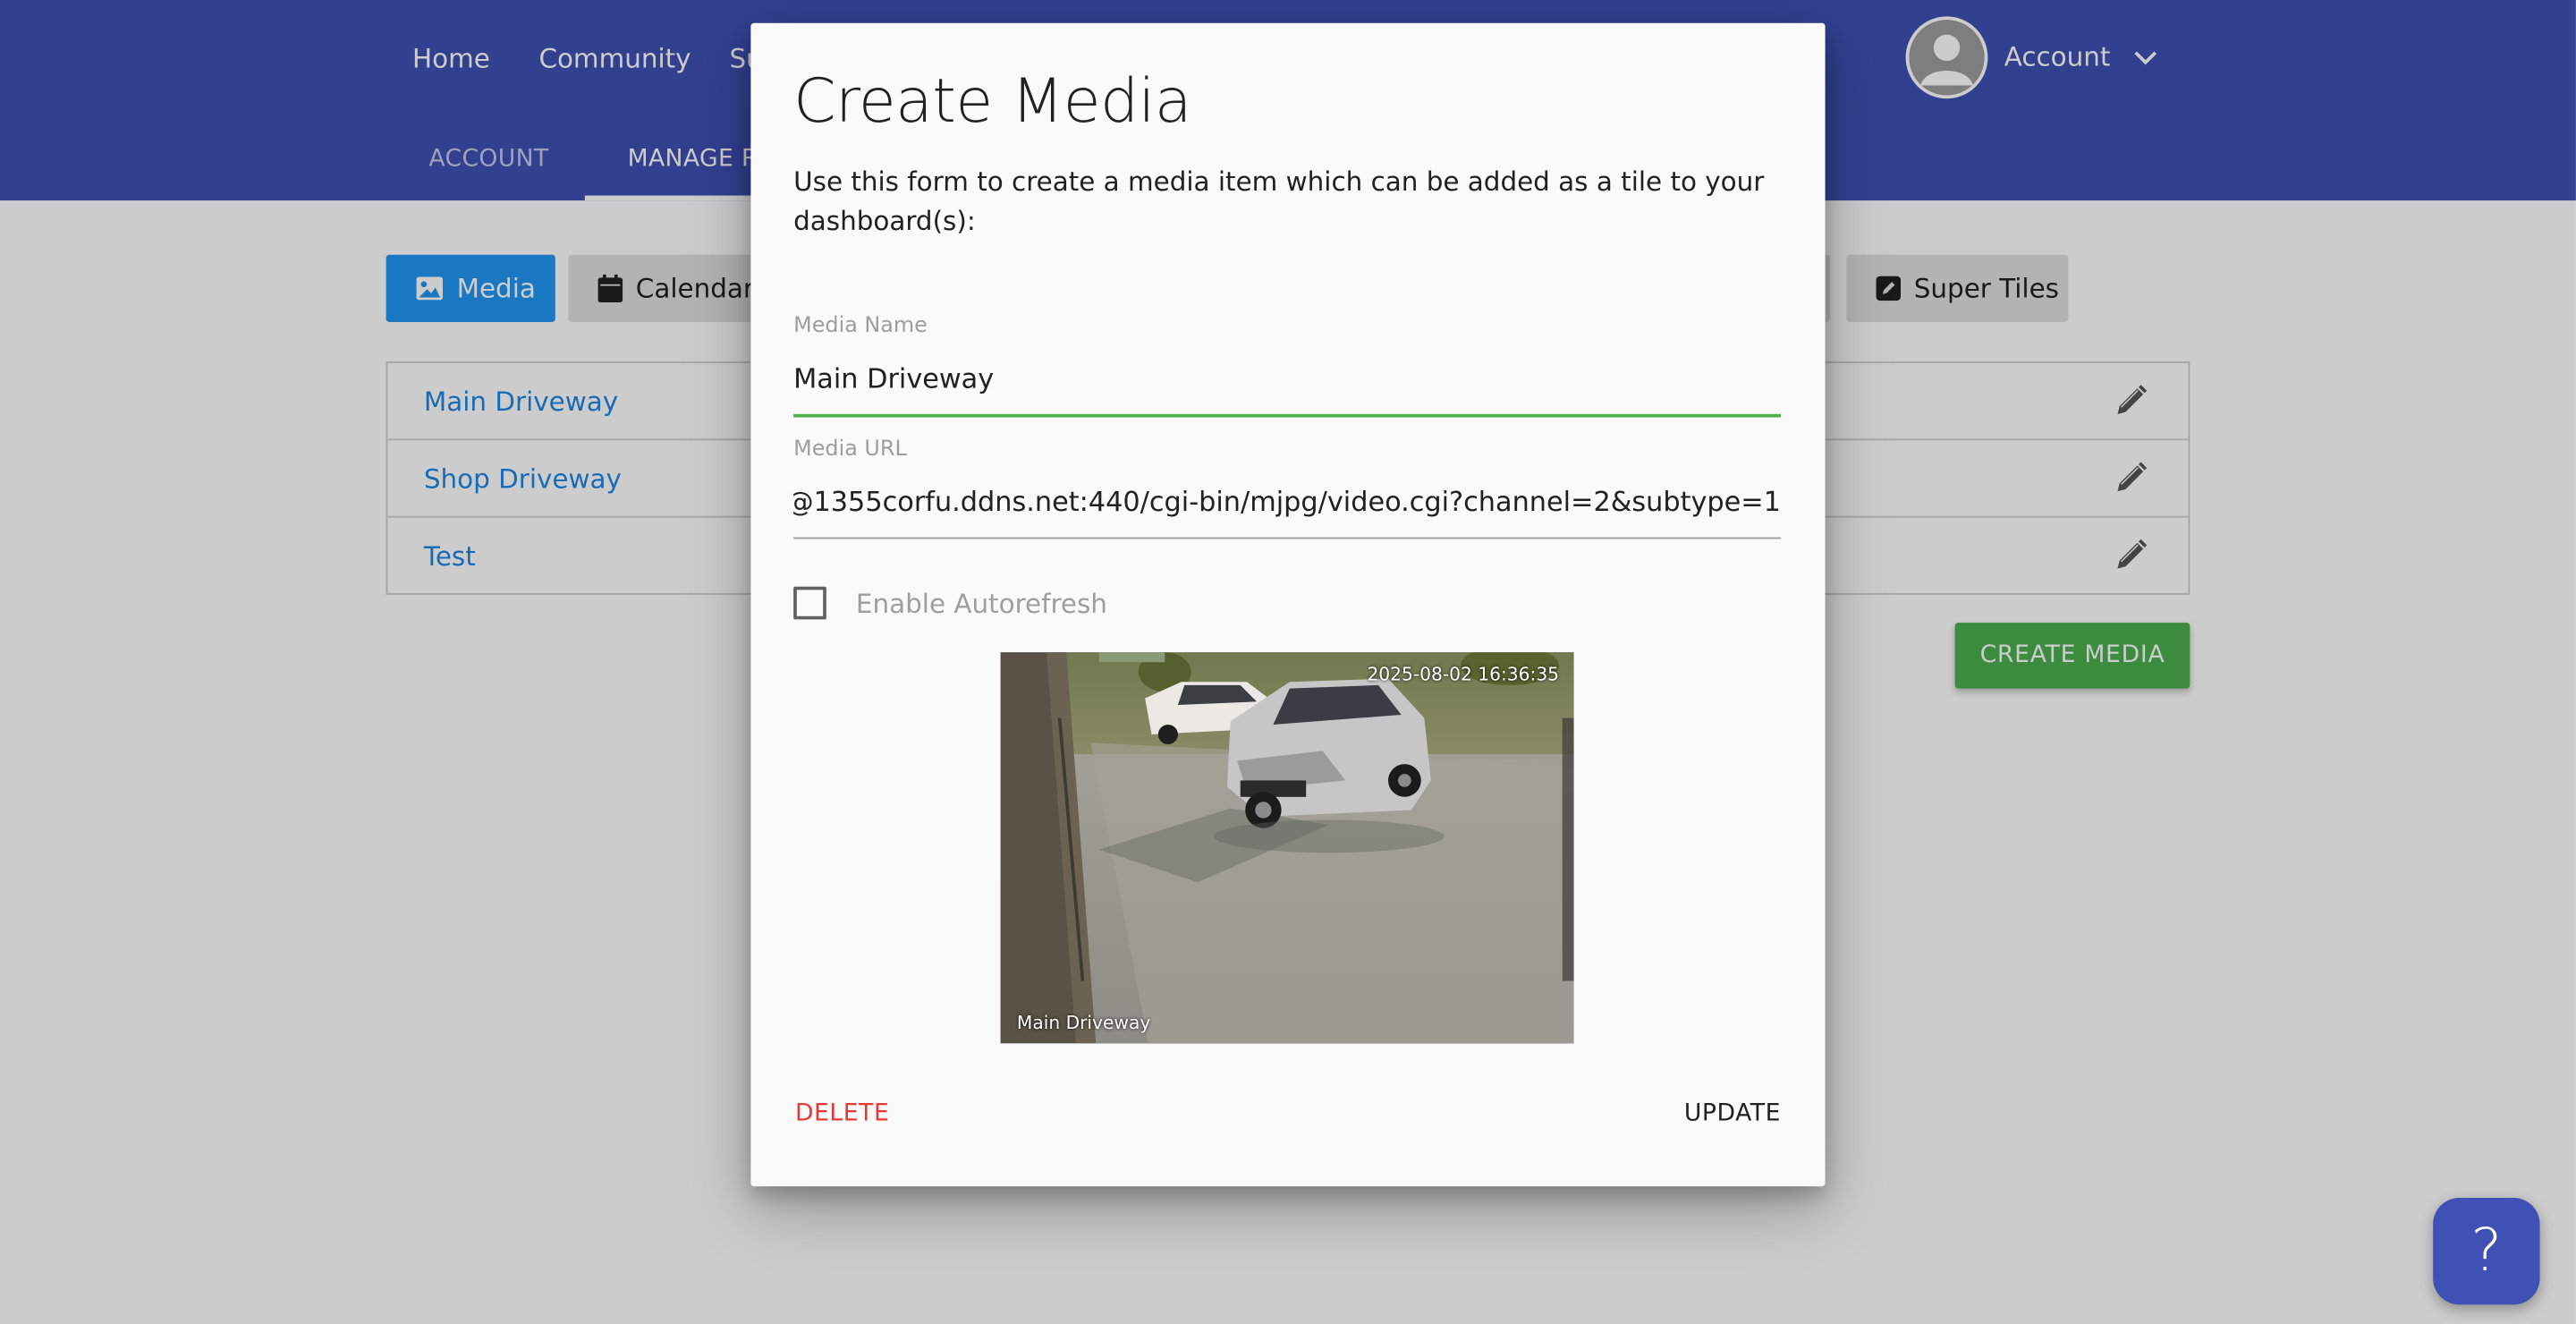 This screenshot has width=2576, height=1324. Describe the element at coordinates (1287, 848) in the screenshot. I see `media-preview-image: 2025-08-02 16:36:35 Main Driveway` at that location.